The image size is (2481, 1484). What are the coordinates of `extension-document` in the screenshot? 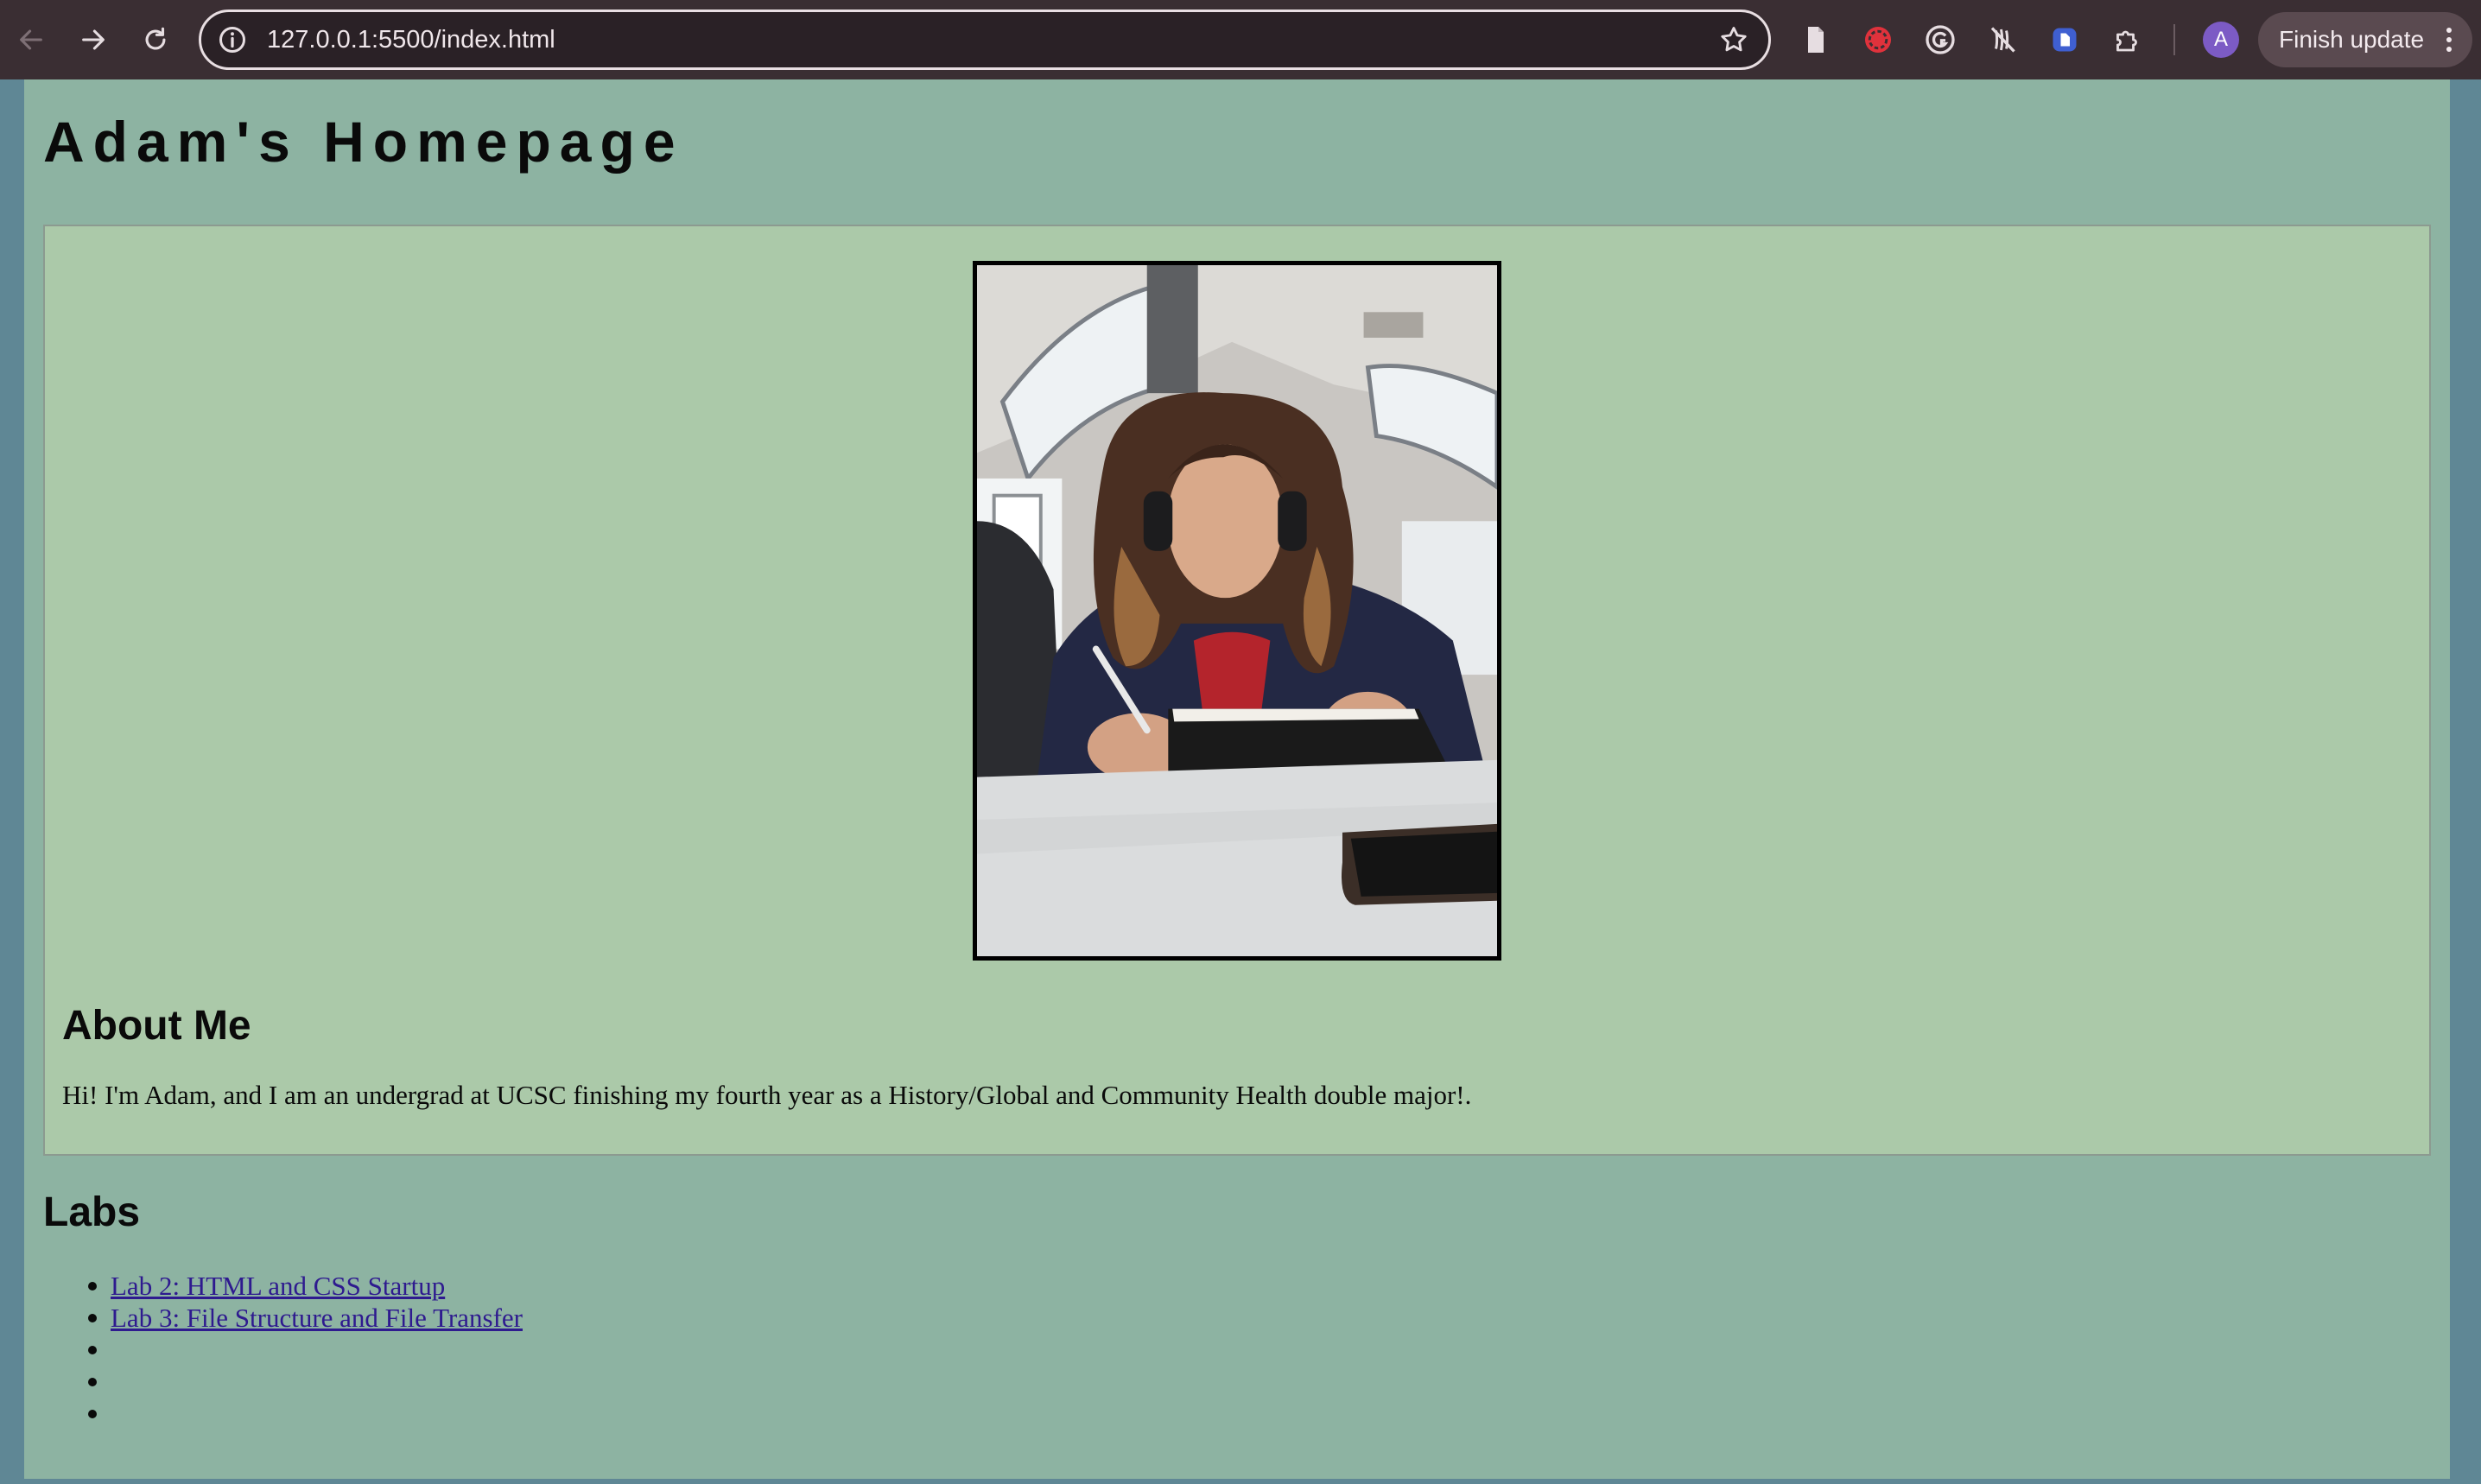 It's located at (1816, 40).